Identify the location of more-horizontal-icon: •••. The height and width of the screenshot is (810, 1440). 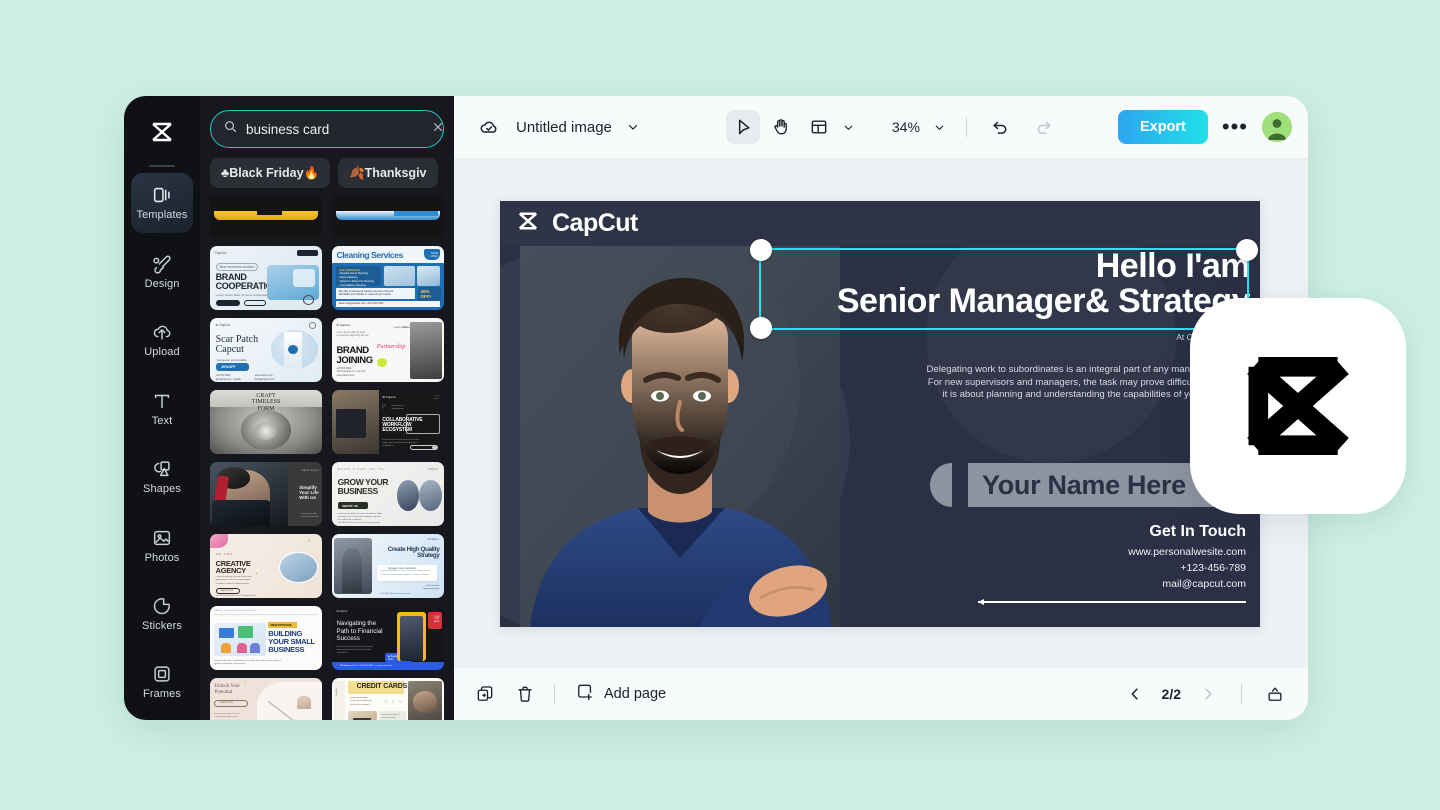
(1235, 127).